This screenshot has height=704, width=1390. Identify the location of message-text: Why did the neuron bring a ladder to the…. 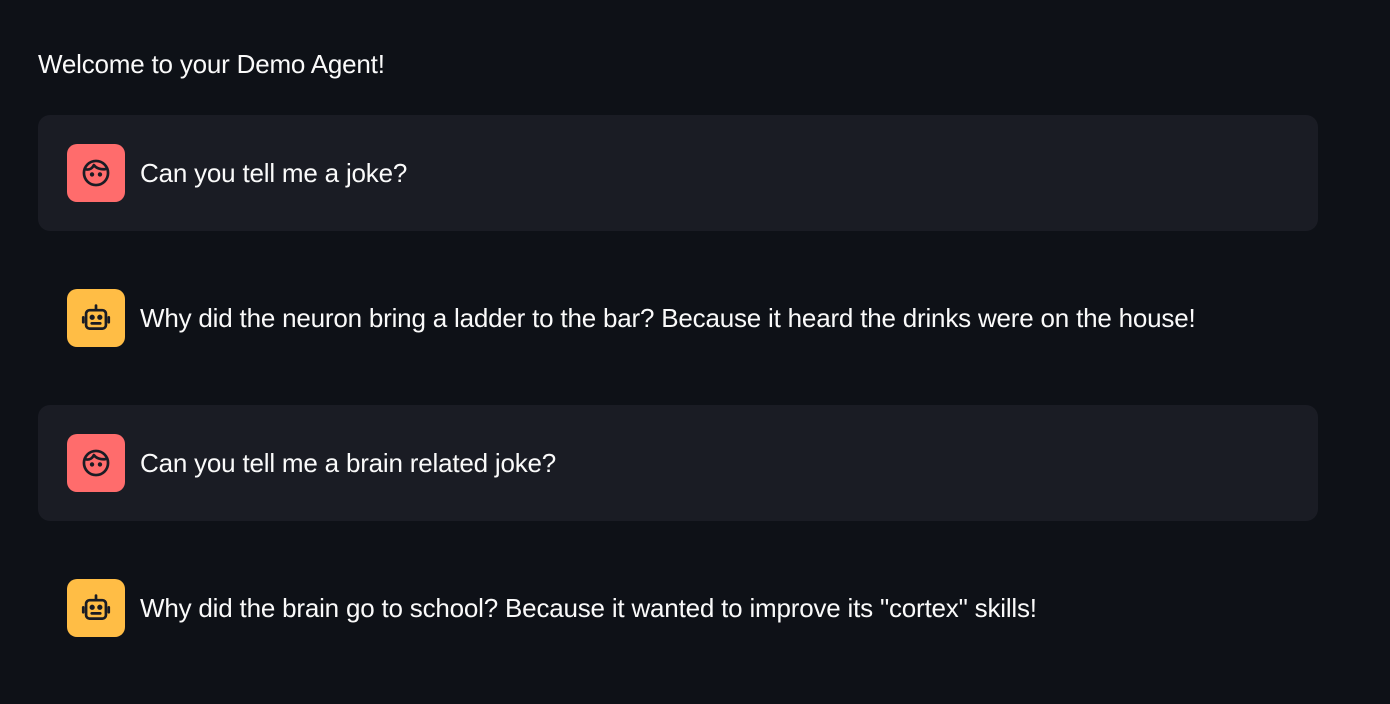
(668, 318).